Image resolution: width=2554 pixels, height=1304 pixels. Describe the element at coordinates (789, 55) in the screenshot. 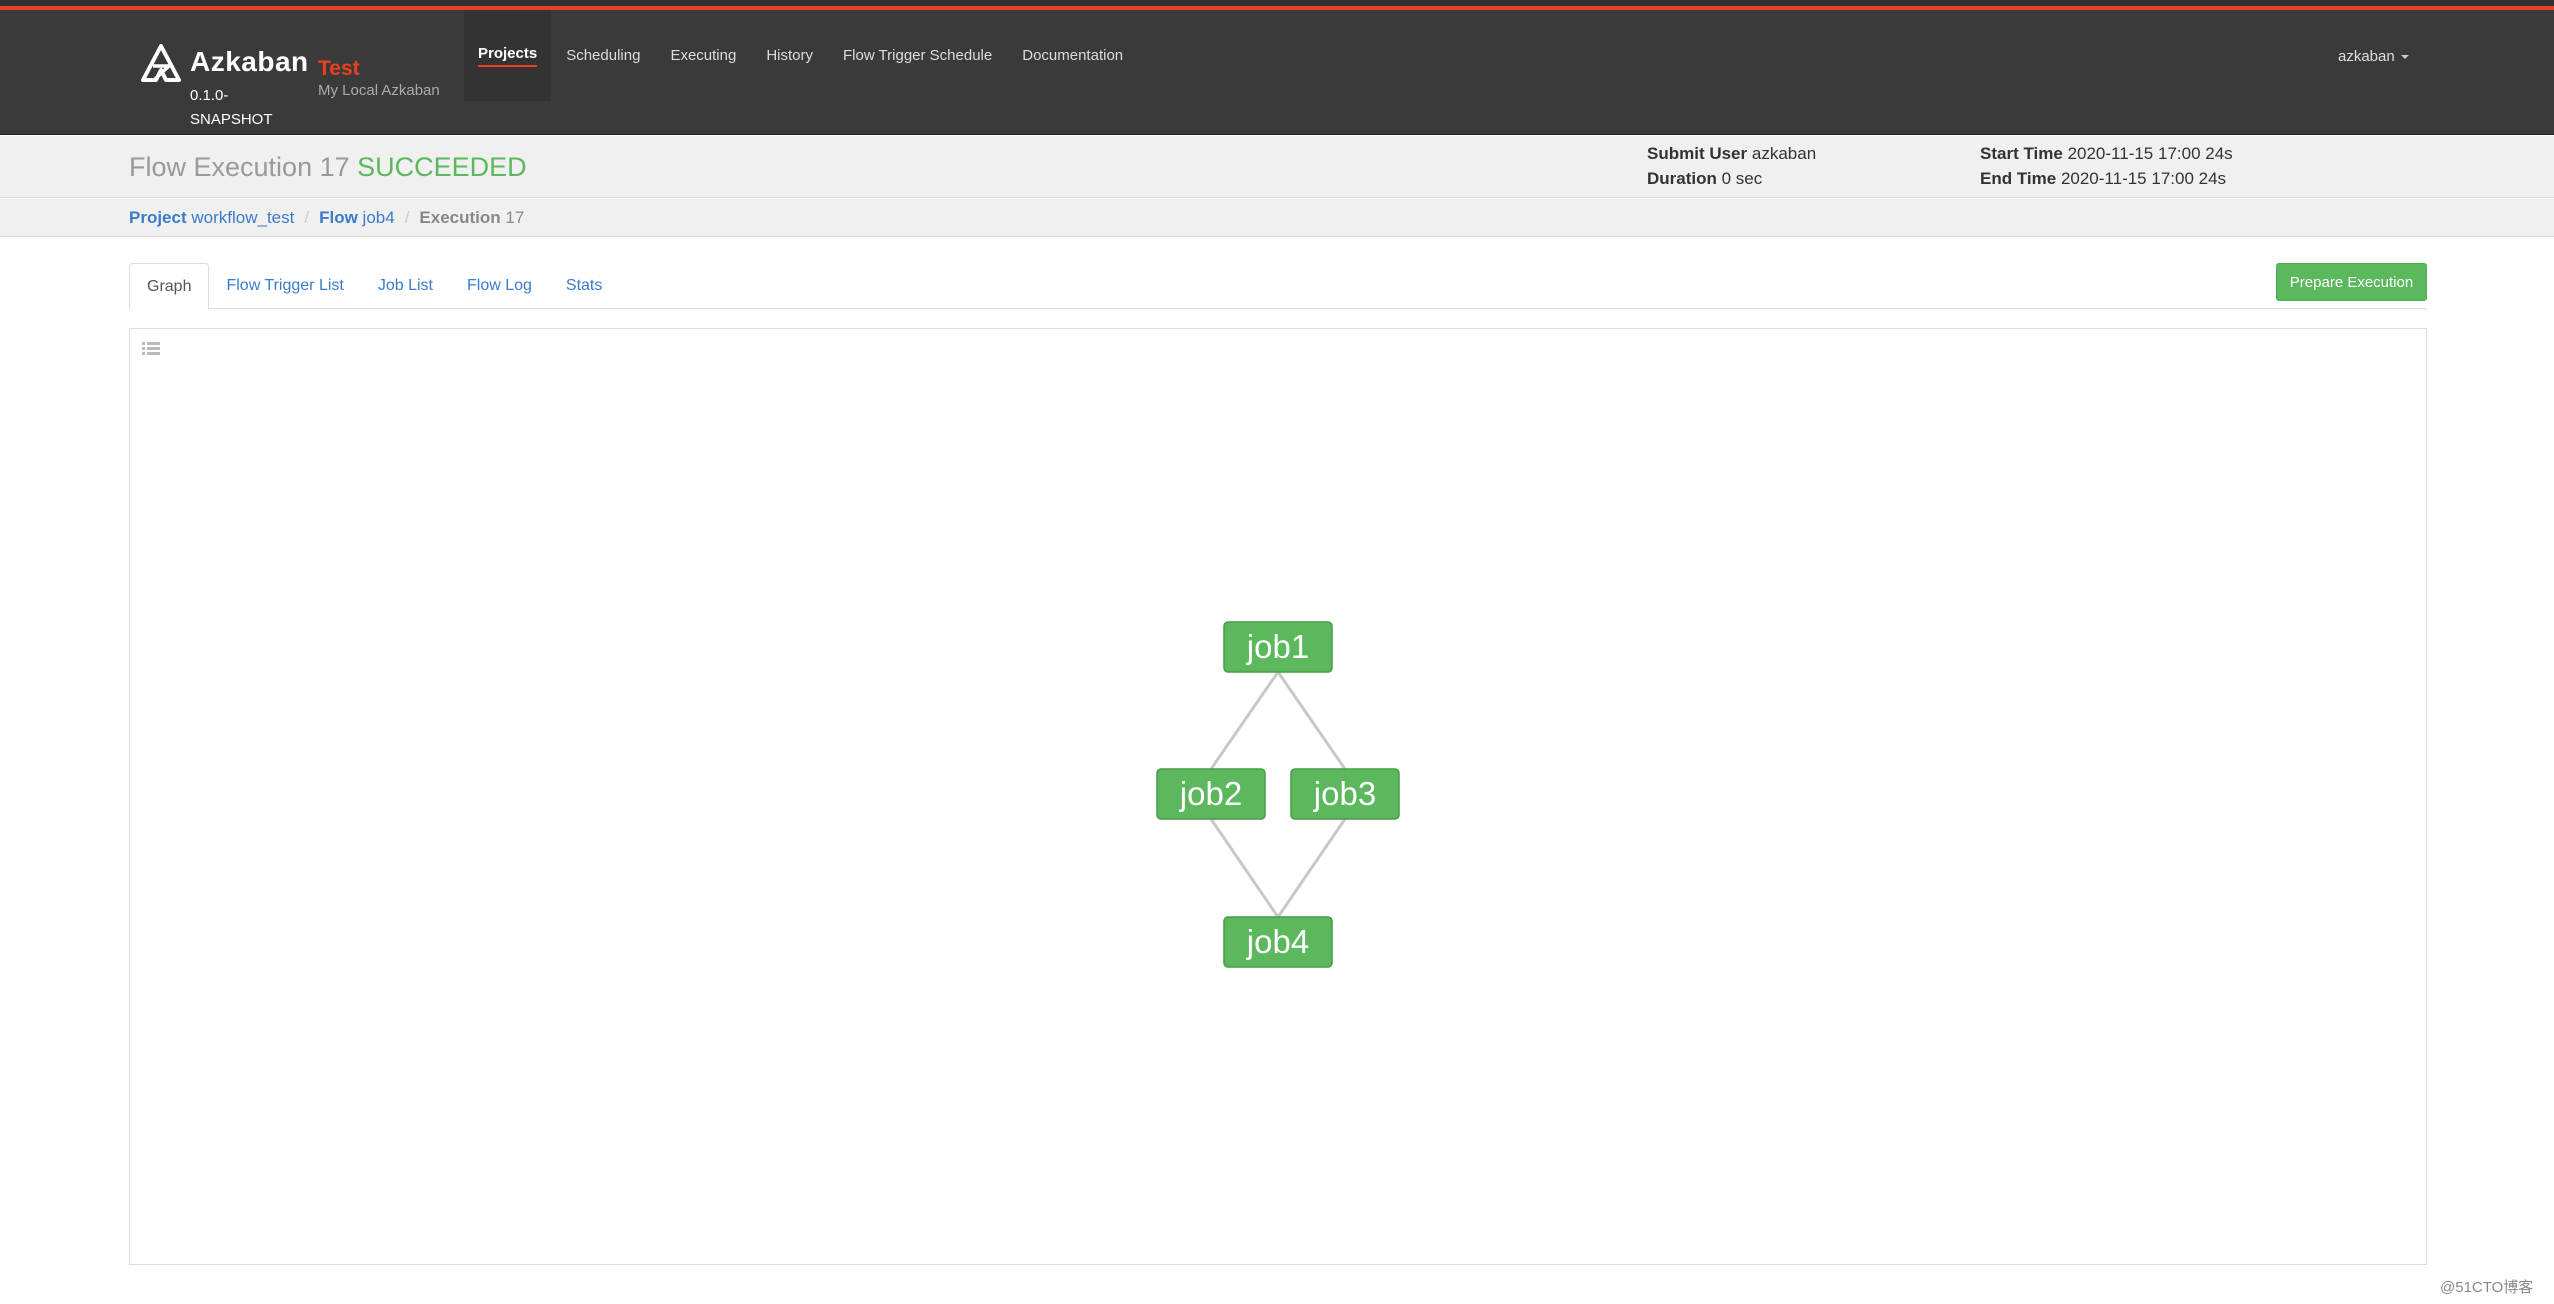

I see `nav-history: History` at that location.